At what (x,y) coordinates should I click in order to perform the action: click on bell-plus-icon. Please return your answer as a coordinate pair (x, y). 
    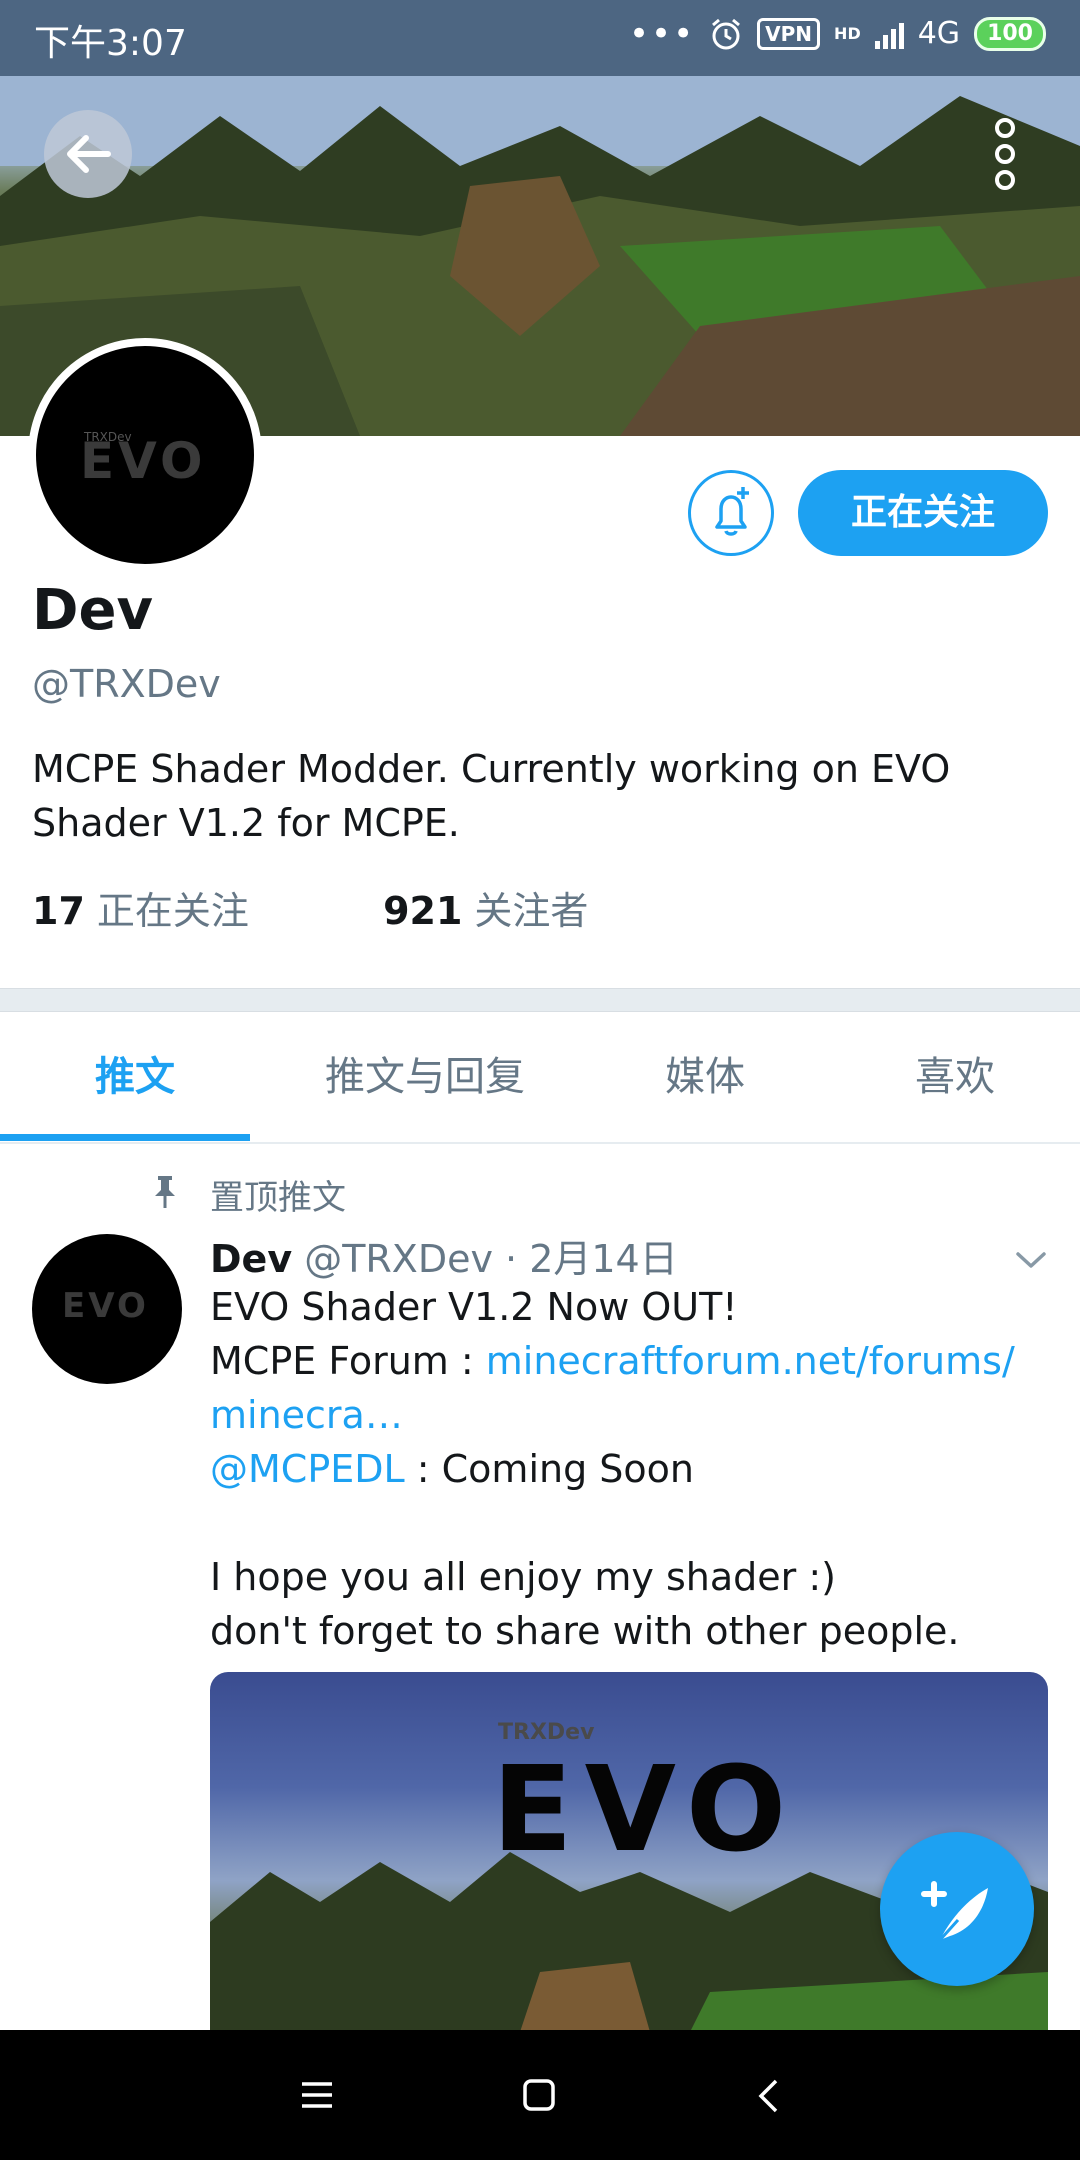
    Looking at the image, I should click on (732, 511).